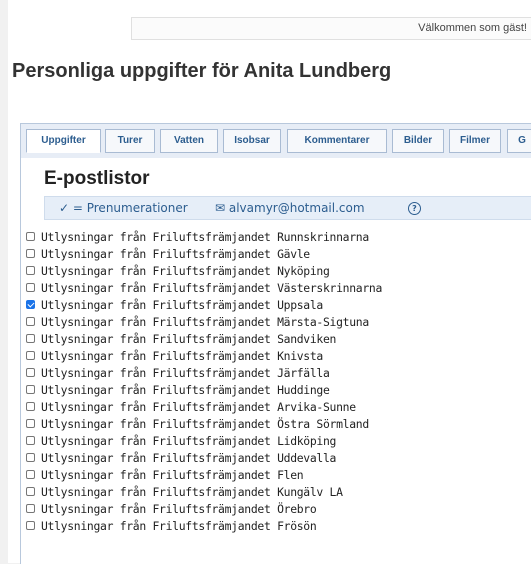 This screenshot has height=564, width=531. I want to click on welcome-message: Välkommen som gäst!, so click(472, 28).